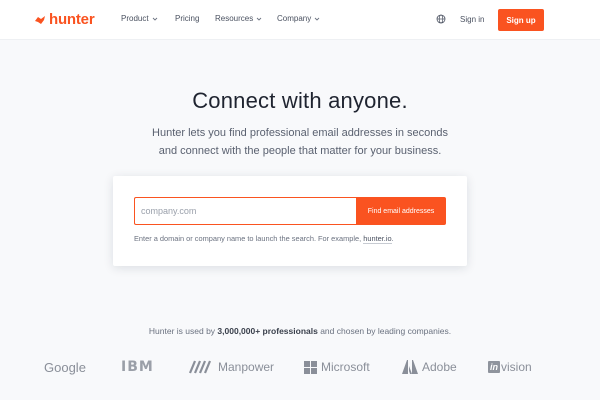  What do you see at coordinates (441, 19) in the screenshot?
I see `globe-icon` at bounding box center [441, 19].